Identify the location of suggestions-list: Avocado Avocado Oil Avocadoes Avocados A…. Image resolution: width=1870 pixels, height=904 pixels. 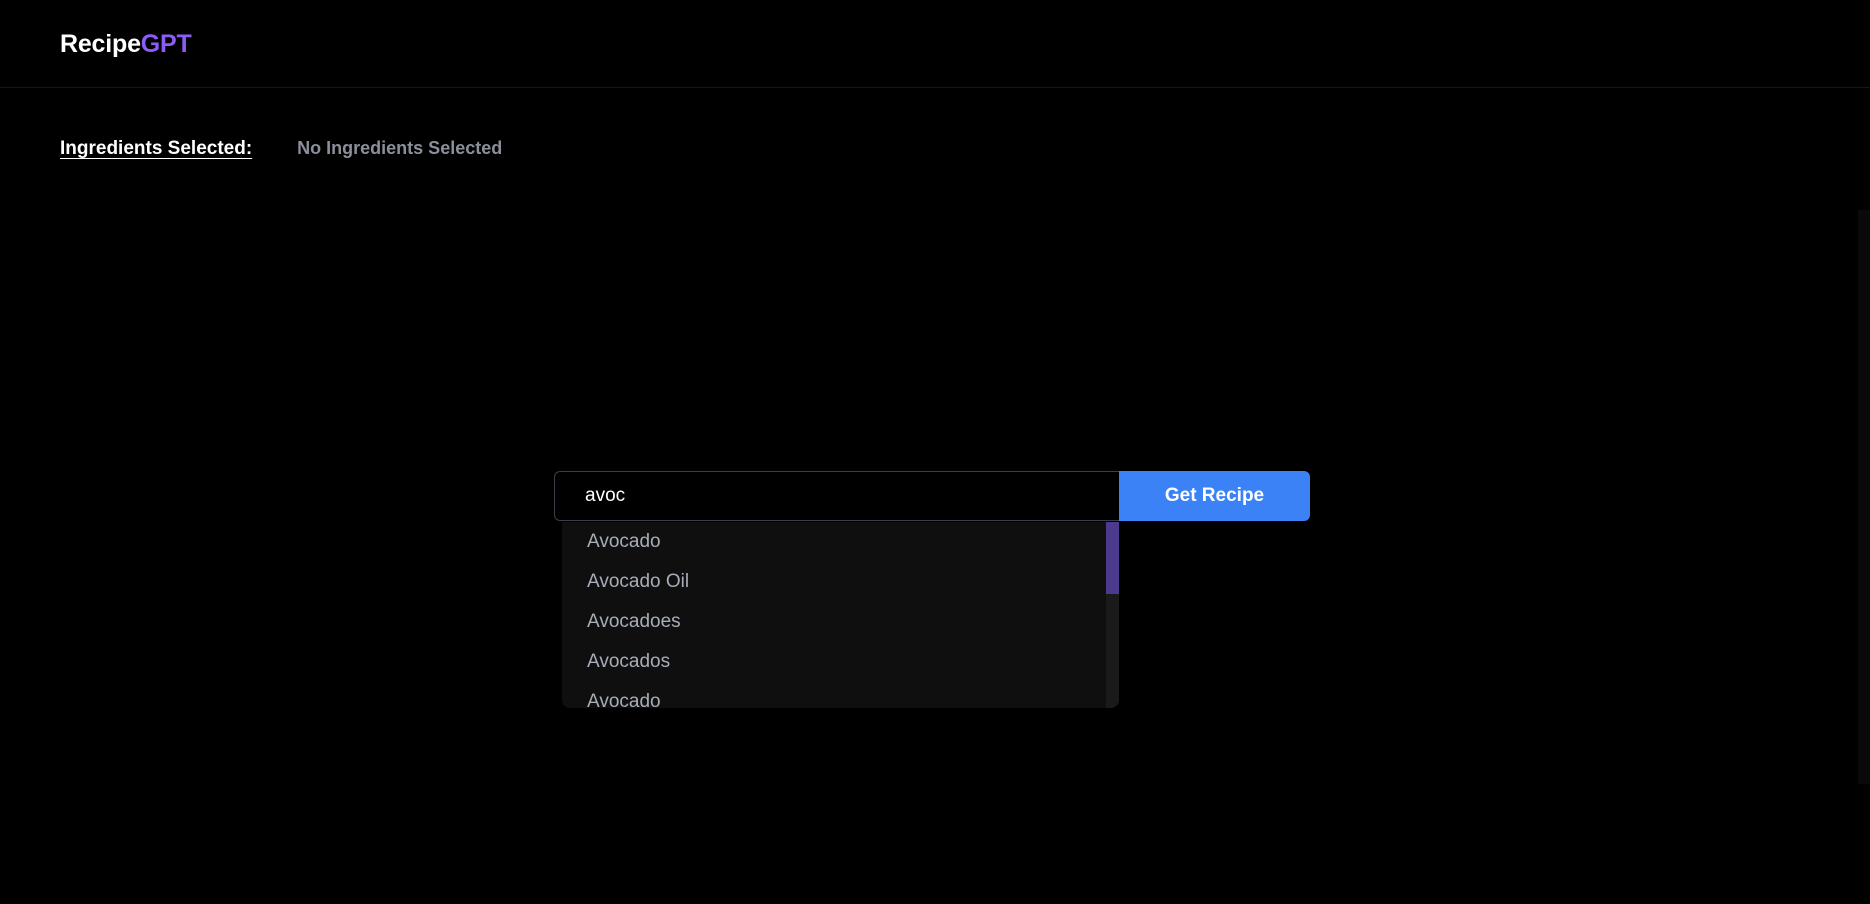
(834, 615).